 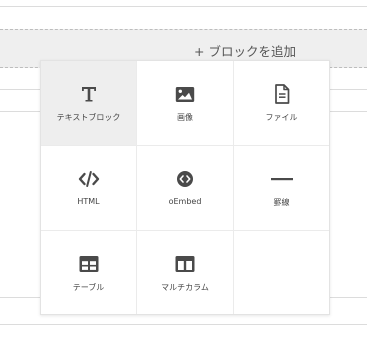 I want to click on code-icon, so click(x=88, y=179).